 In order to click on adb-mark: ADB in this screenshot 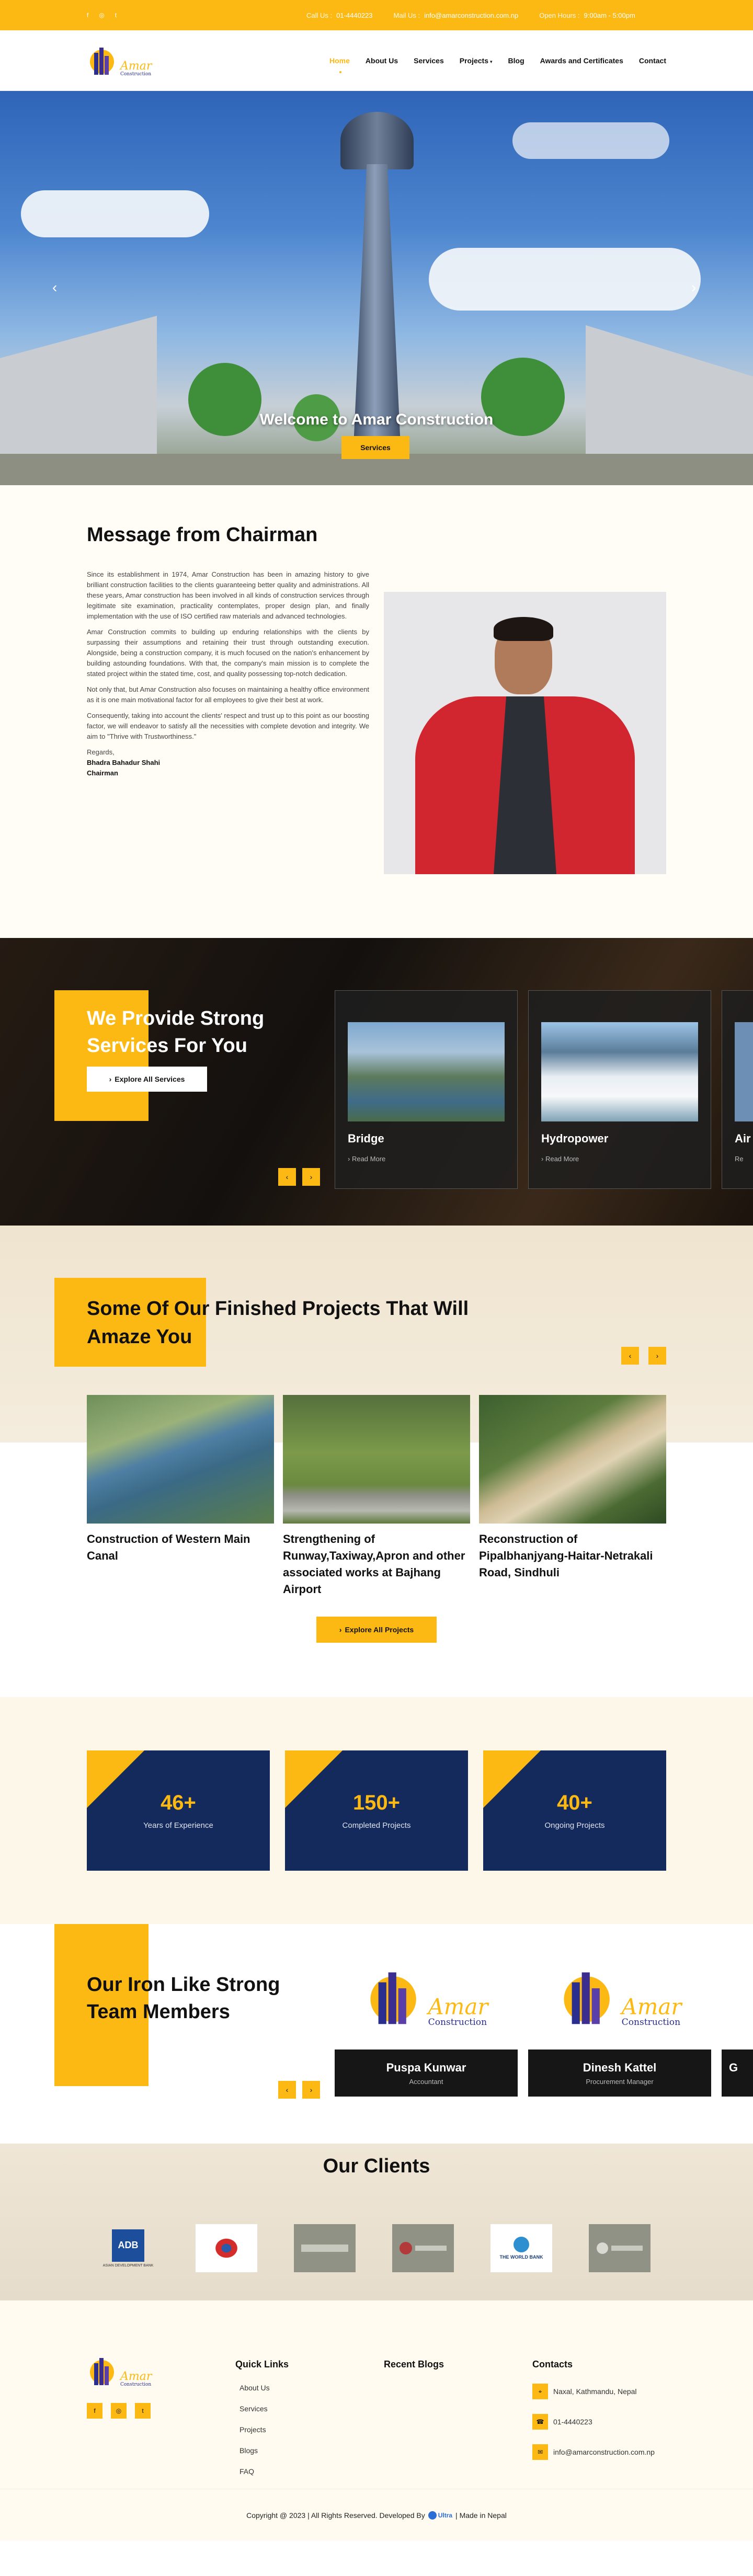, I will do `click(127, 2245)`.